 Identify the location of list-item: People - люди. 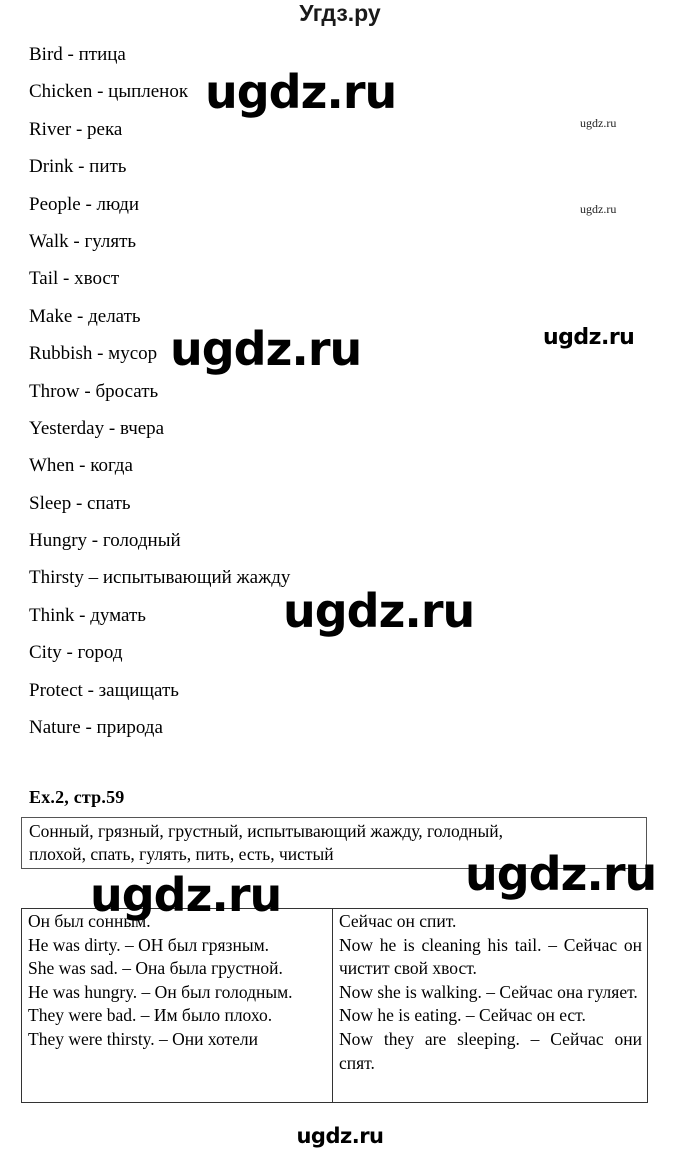
(84, 204).